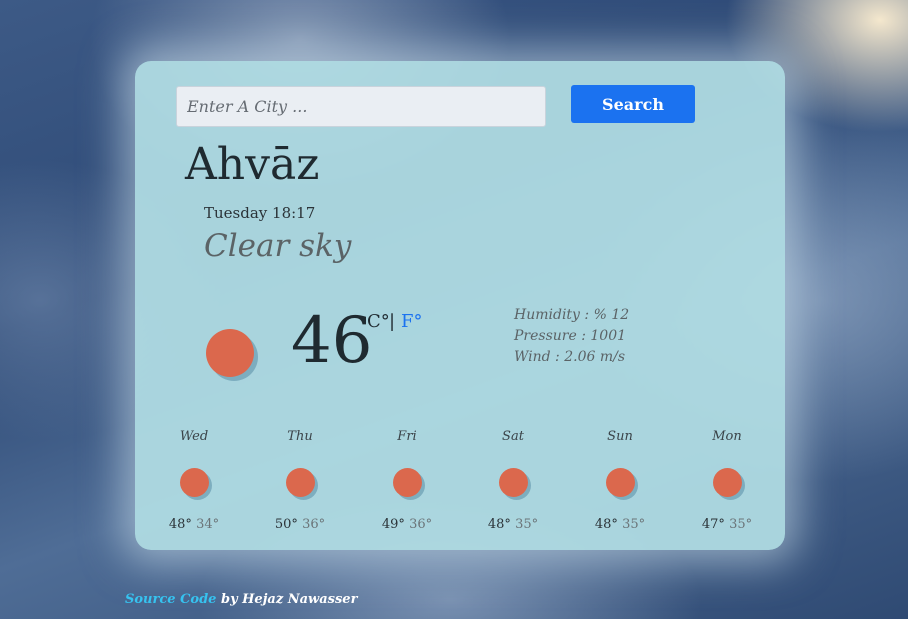 The width and height of the screenshot is (908, 619). I want to click on forecast-temps: 47° 35°, so click(727, 524).